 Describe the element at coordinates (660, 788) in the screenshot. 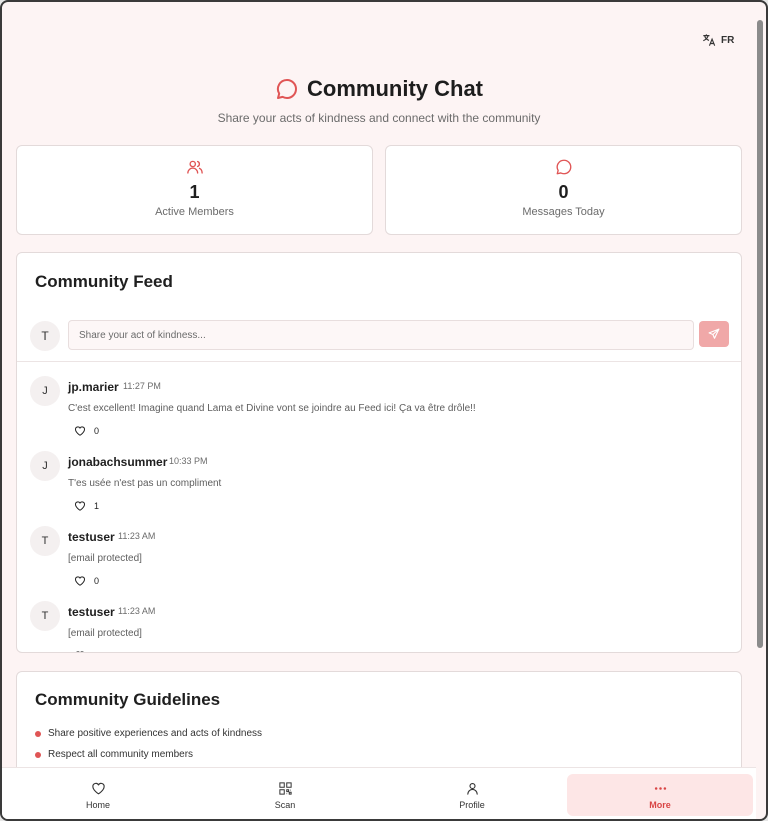

I see `more-dots-icon` at that location.